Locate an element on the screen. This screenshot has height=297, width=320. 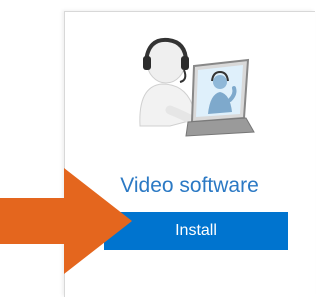
pointer-arrow-right-icon is located at coordinates (66, 221).